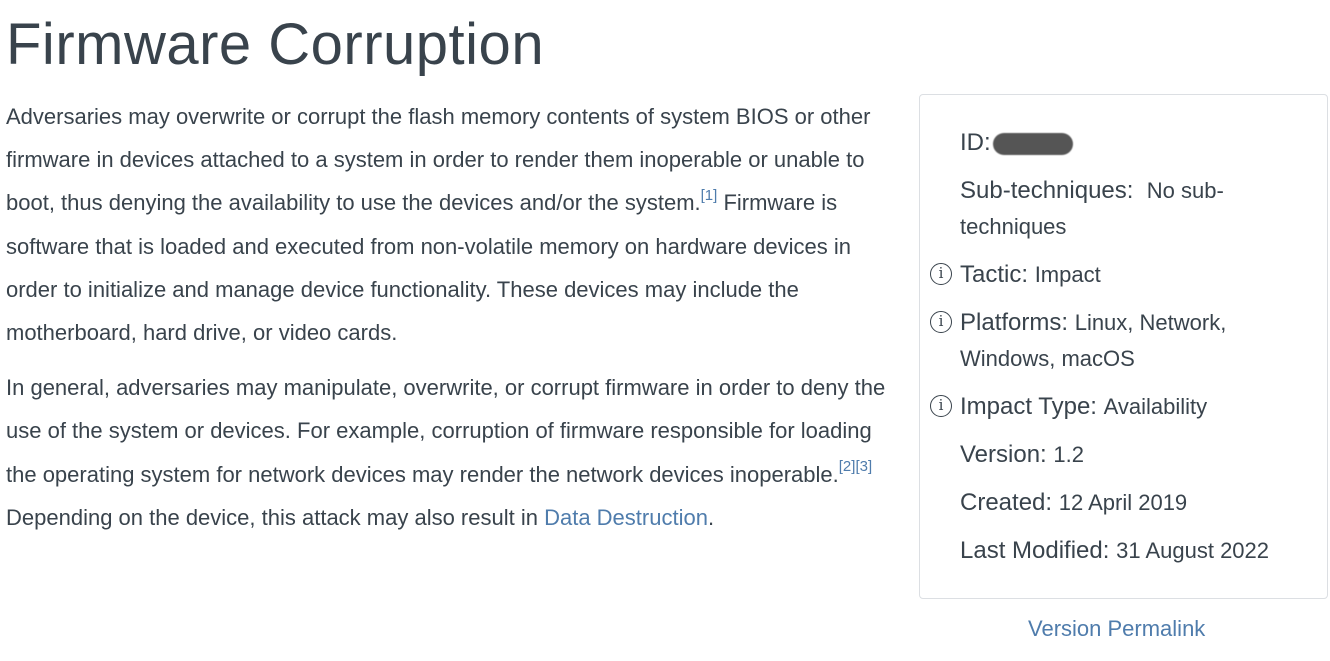 This screenshot has width=1330, height=661. Describe the element at coordinates (1028, 406) in the screenshot. I see `impact-type-label: Impact Type:` at that location.